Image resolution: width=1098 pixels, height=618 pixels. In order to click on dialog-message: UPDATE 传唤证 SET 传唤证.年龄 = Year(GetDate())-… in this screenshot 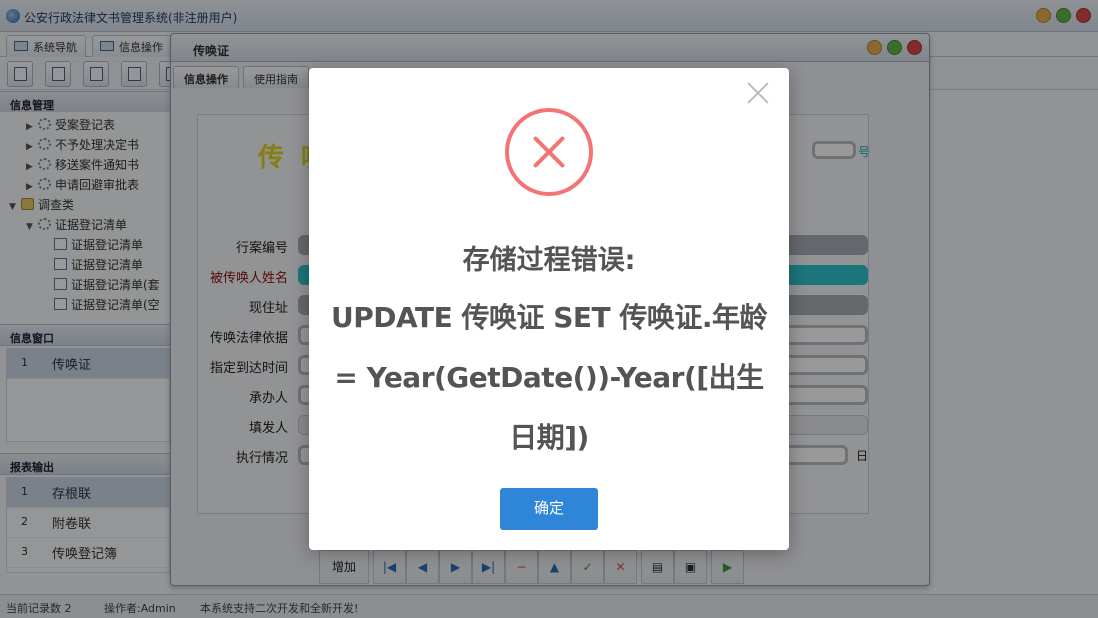, I will do `click(549, 377)`.